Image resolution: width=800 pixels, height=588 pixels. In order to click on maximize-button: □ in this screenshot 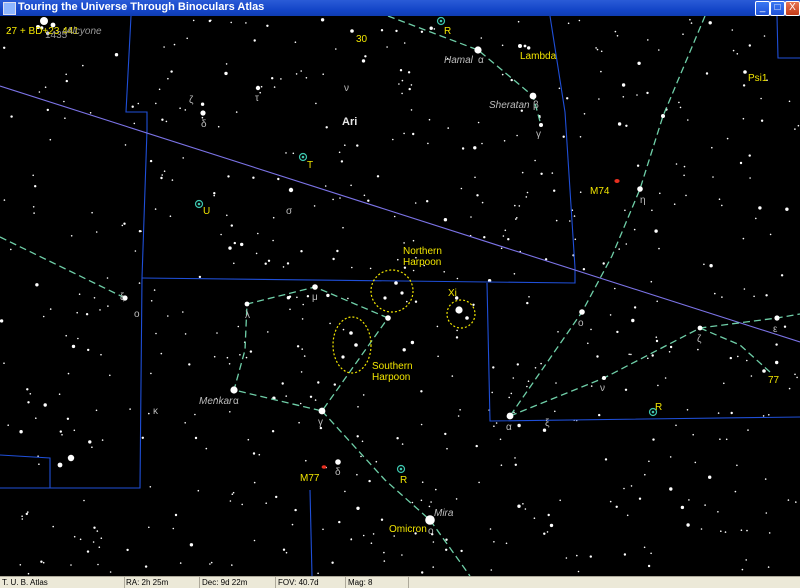, I will do `click(777, 8)`.